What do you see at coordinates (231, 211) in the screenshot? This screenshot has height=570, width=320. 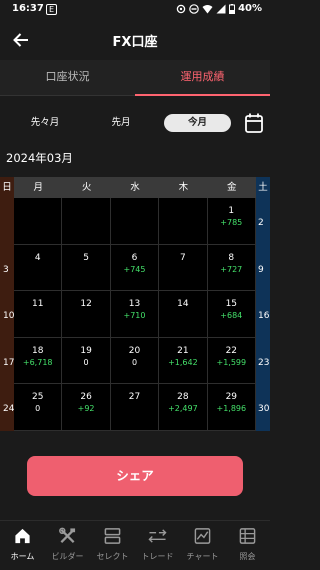 I see `day-number: 1` at bounding box center [231, 211].